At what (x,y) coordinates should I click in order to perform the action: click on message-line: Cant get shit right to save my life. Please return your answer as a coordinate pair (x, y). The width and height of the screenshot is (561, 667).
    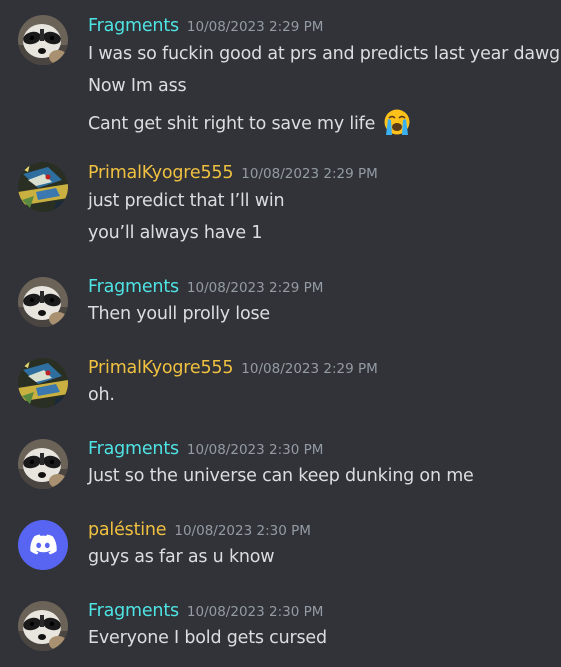
    Looking at the image, I should click on (249, 122).